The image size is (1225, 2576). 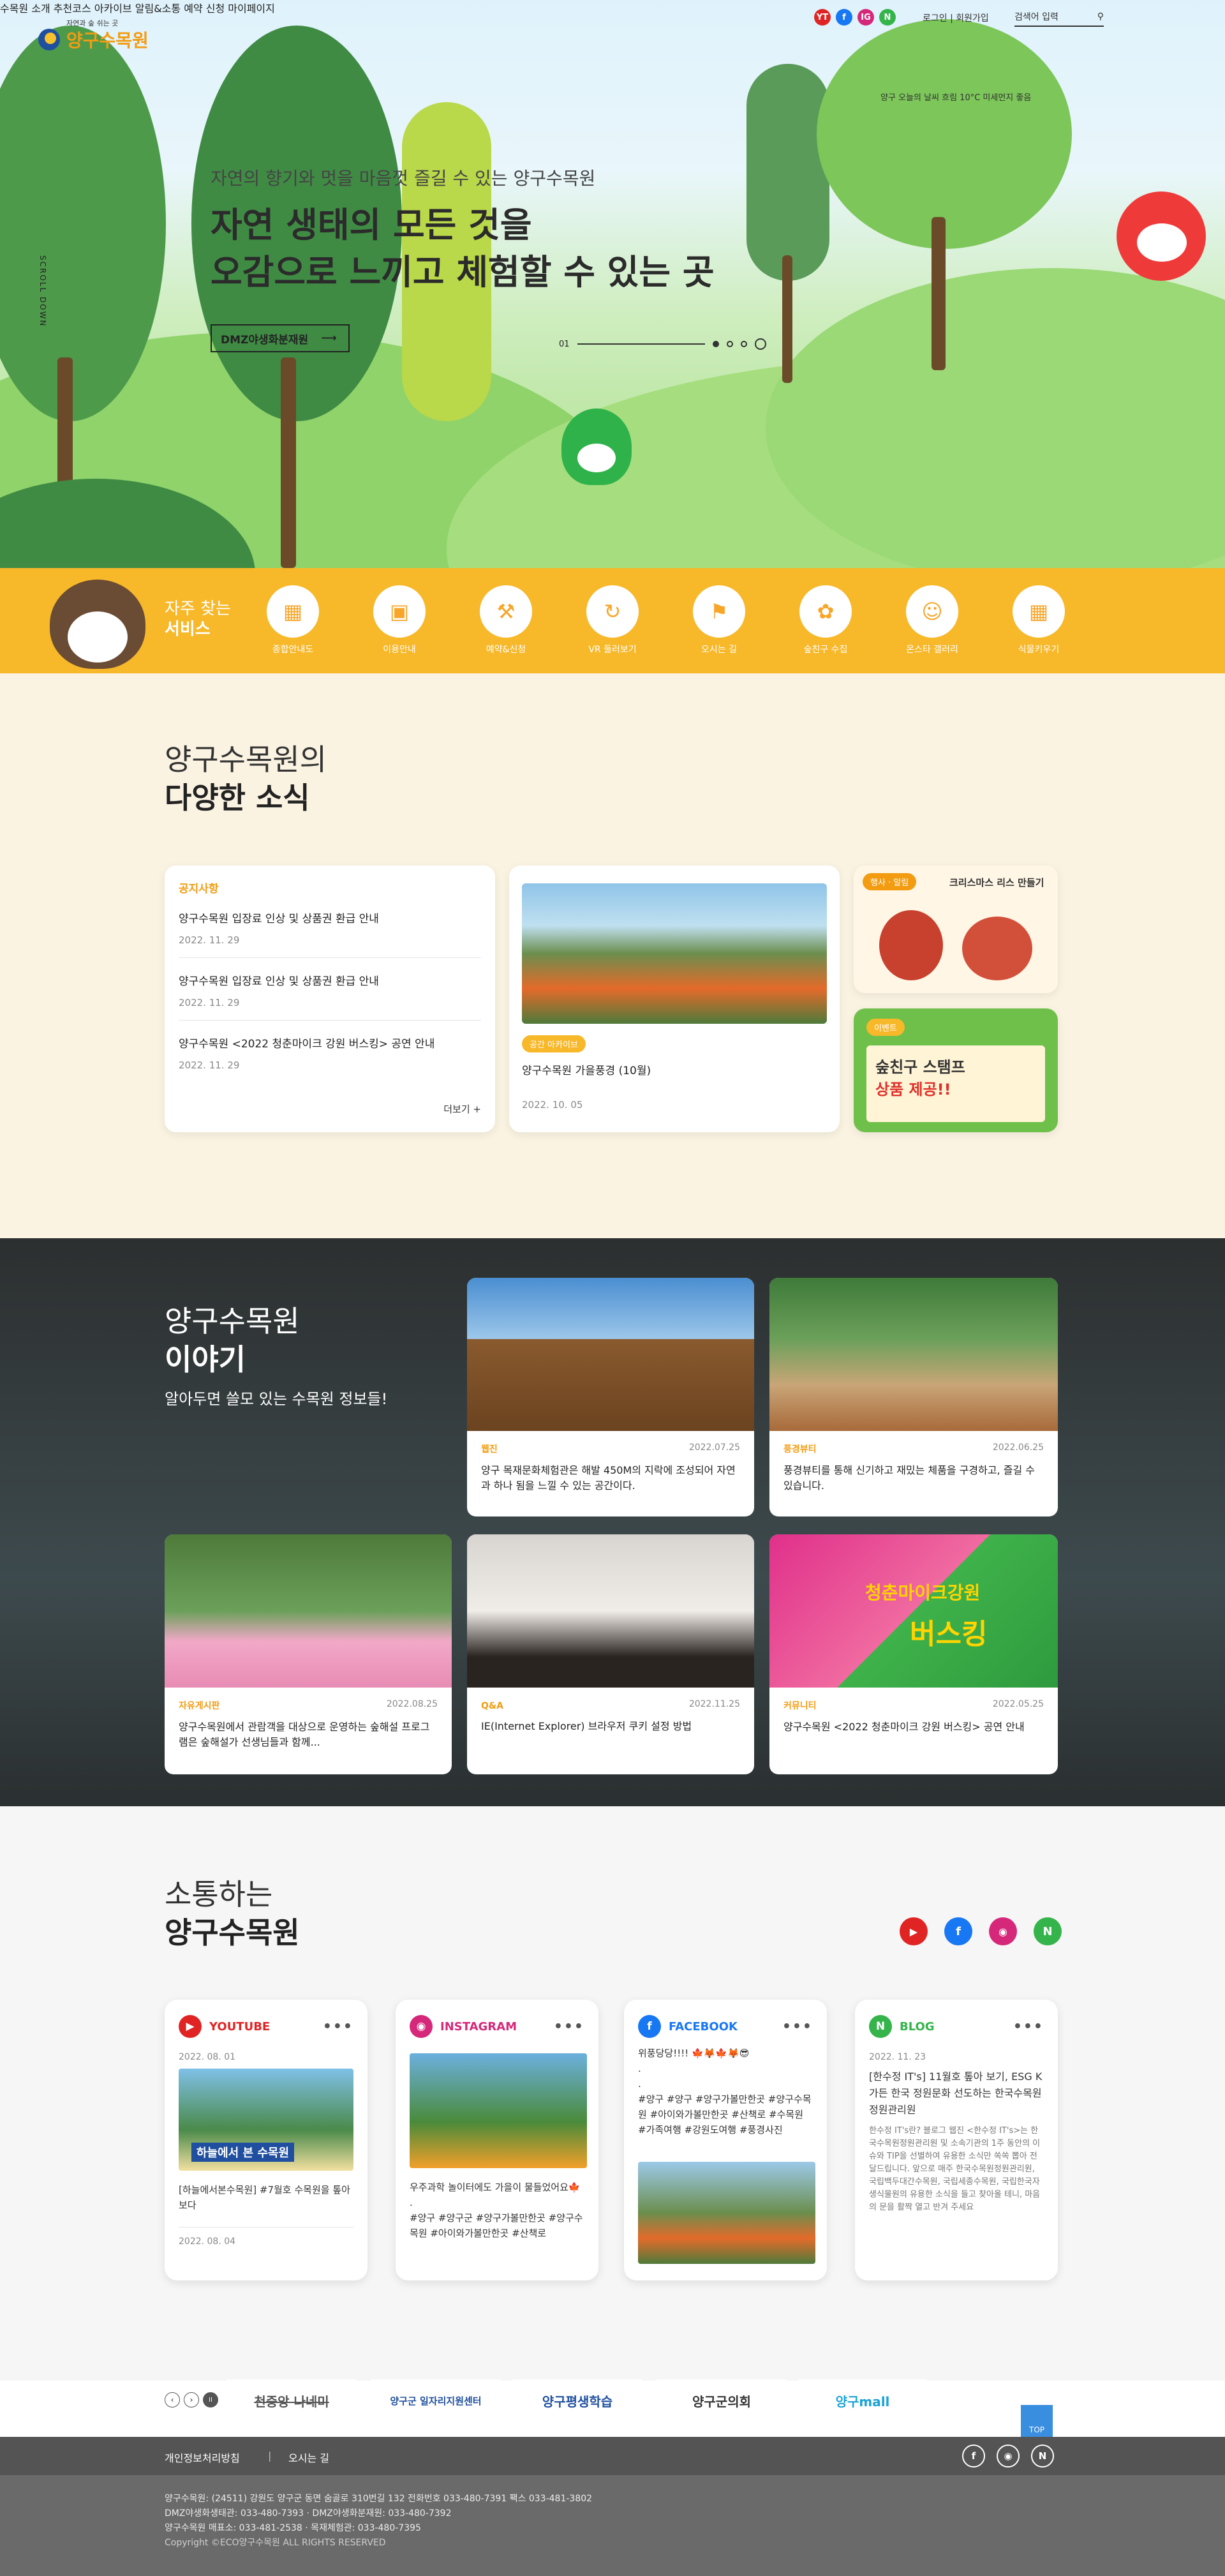 What do you see at coordinates (172, 2400) in the screenshot?
I see `prev-arrow-icon: ‹` at bounding box center [172, 2400].